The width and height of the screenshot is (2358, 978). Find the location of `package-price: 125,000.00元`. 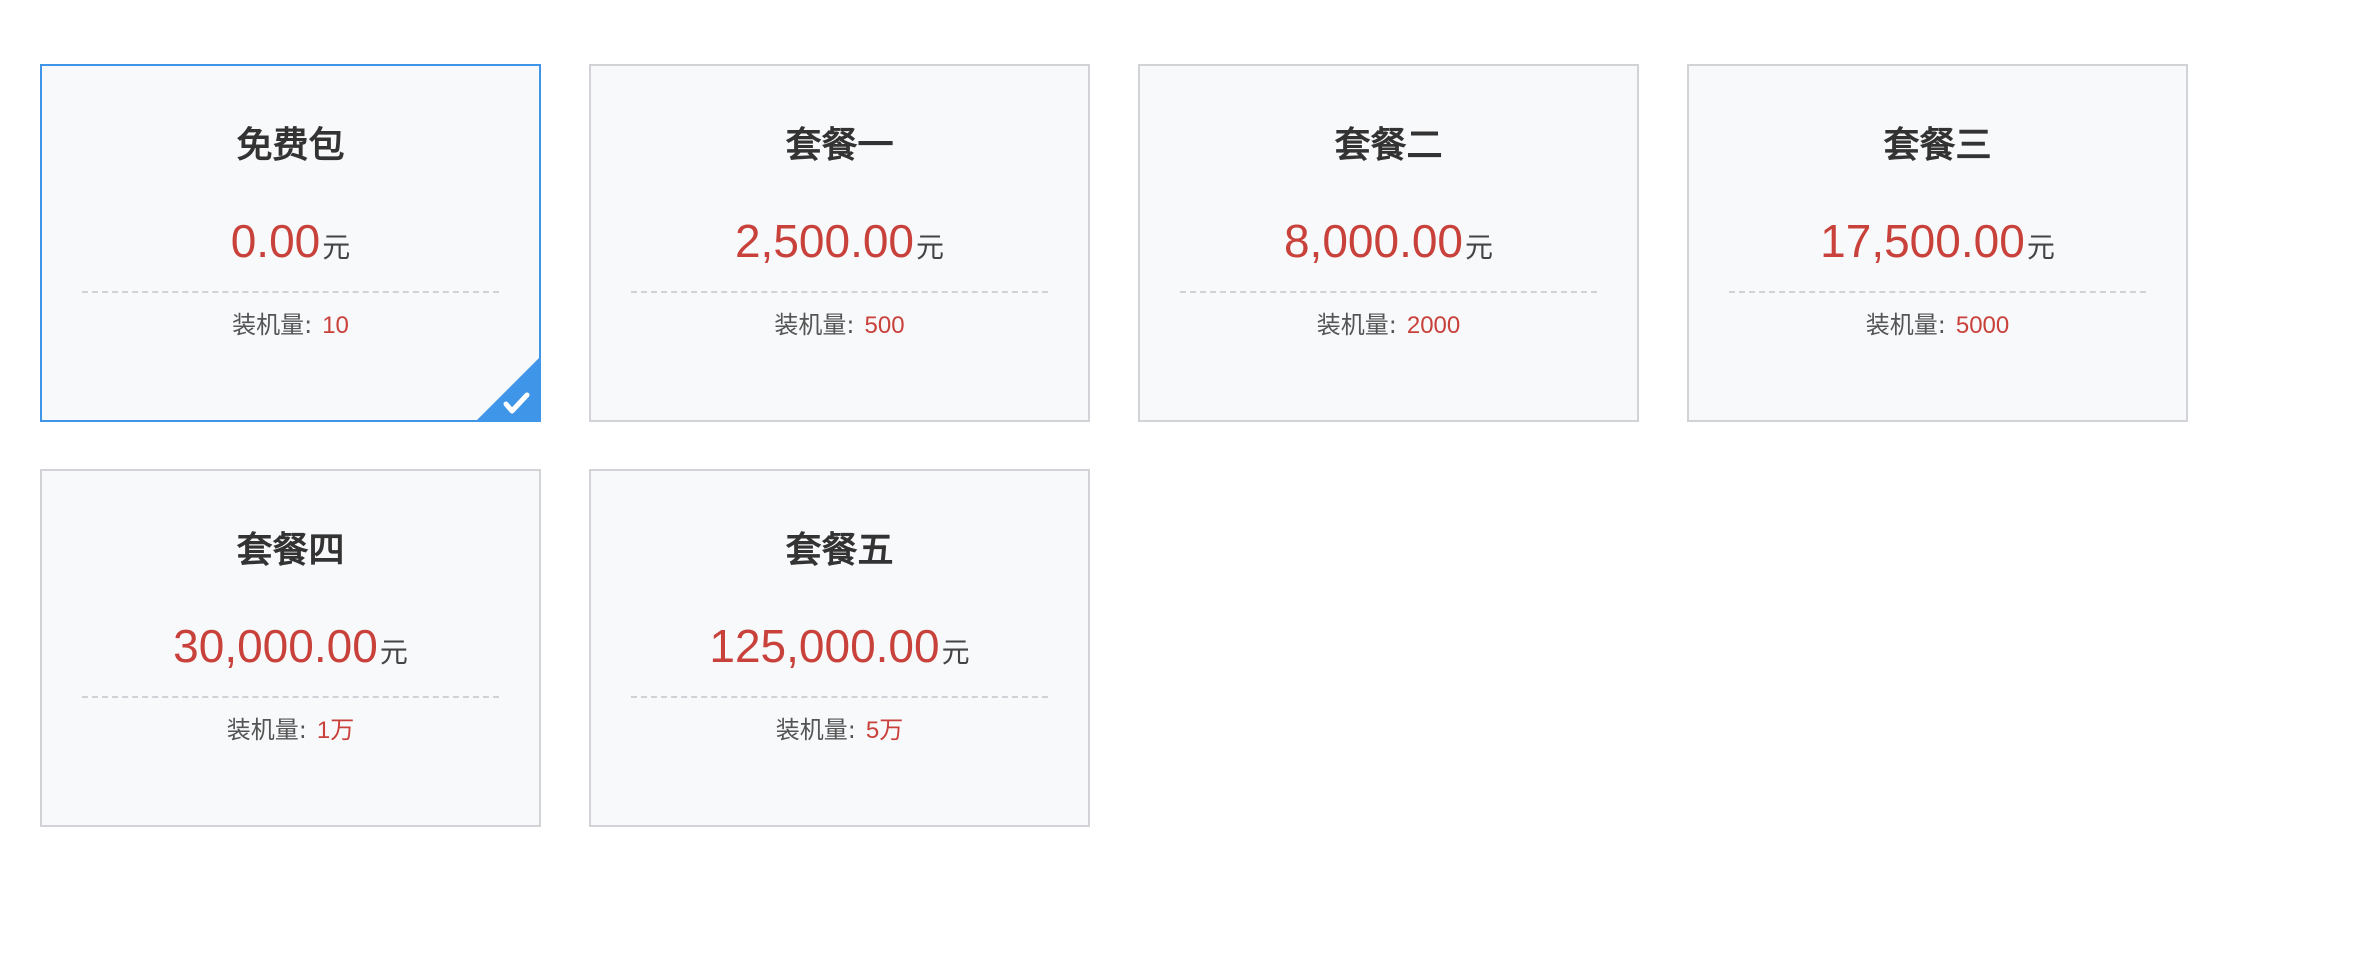

package-price: 125,000.00元 is located at coordinates (839, 646).